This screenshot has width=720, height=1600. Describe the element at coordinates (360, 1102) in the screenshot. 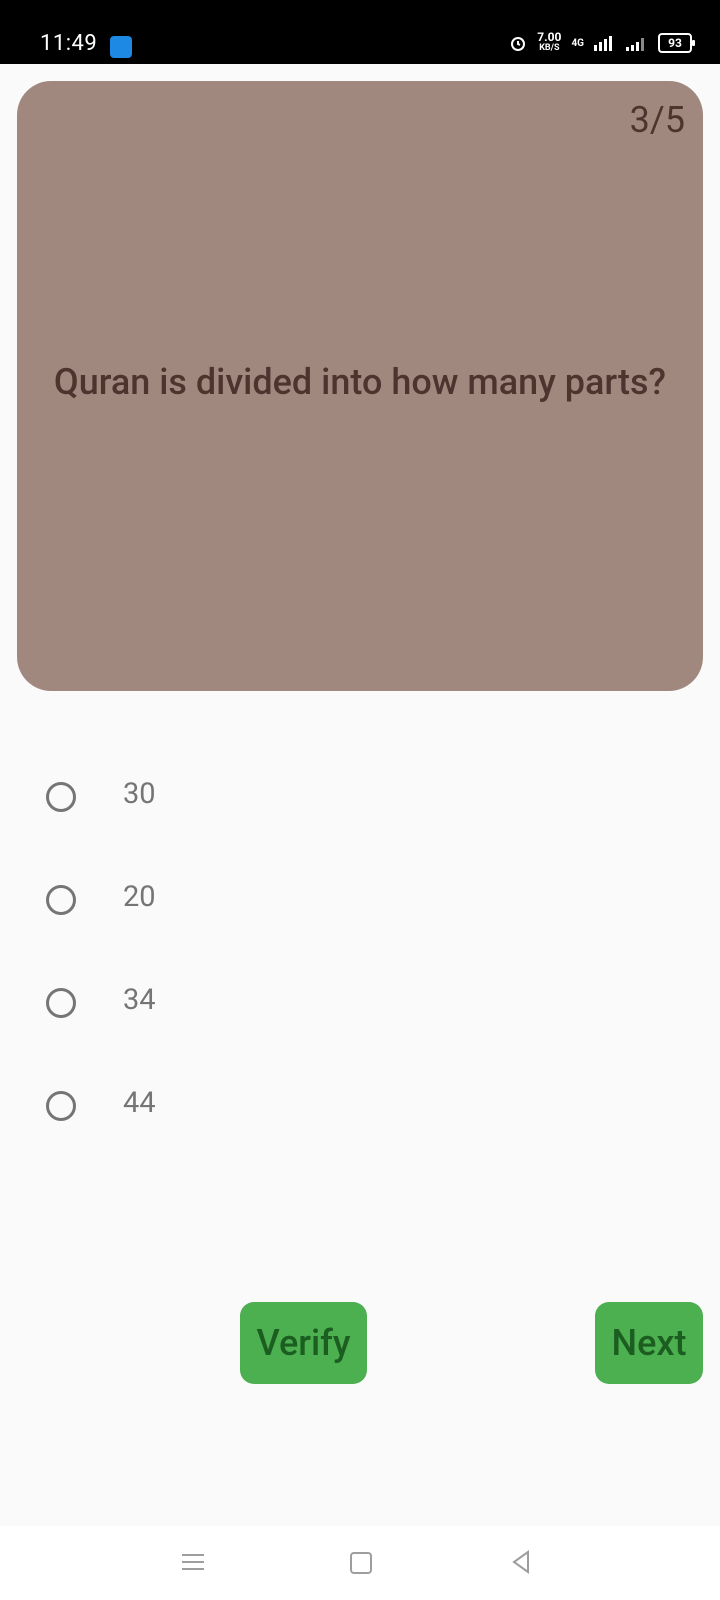

I see `option-44: 44` at that location.